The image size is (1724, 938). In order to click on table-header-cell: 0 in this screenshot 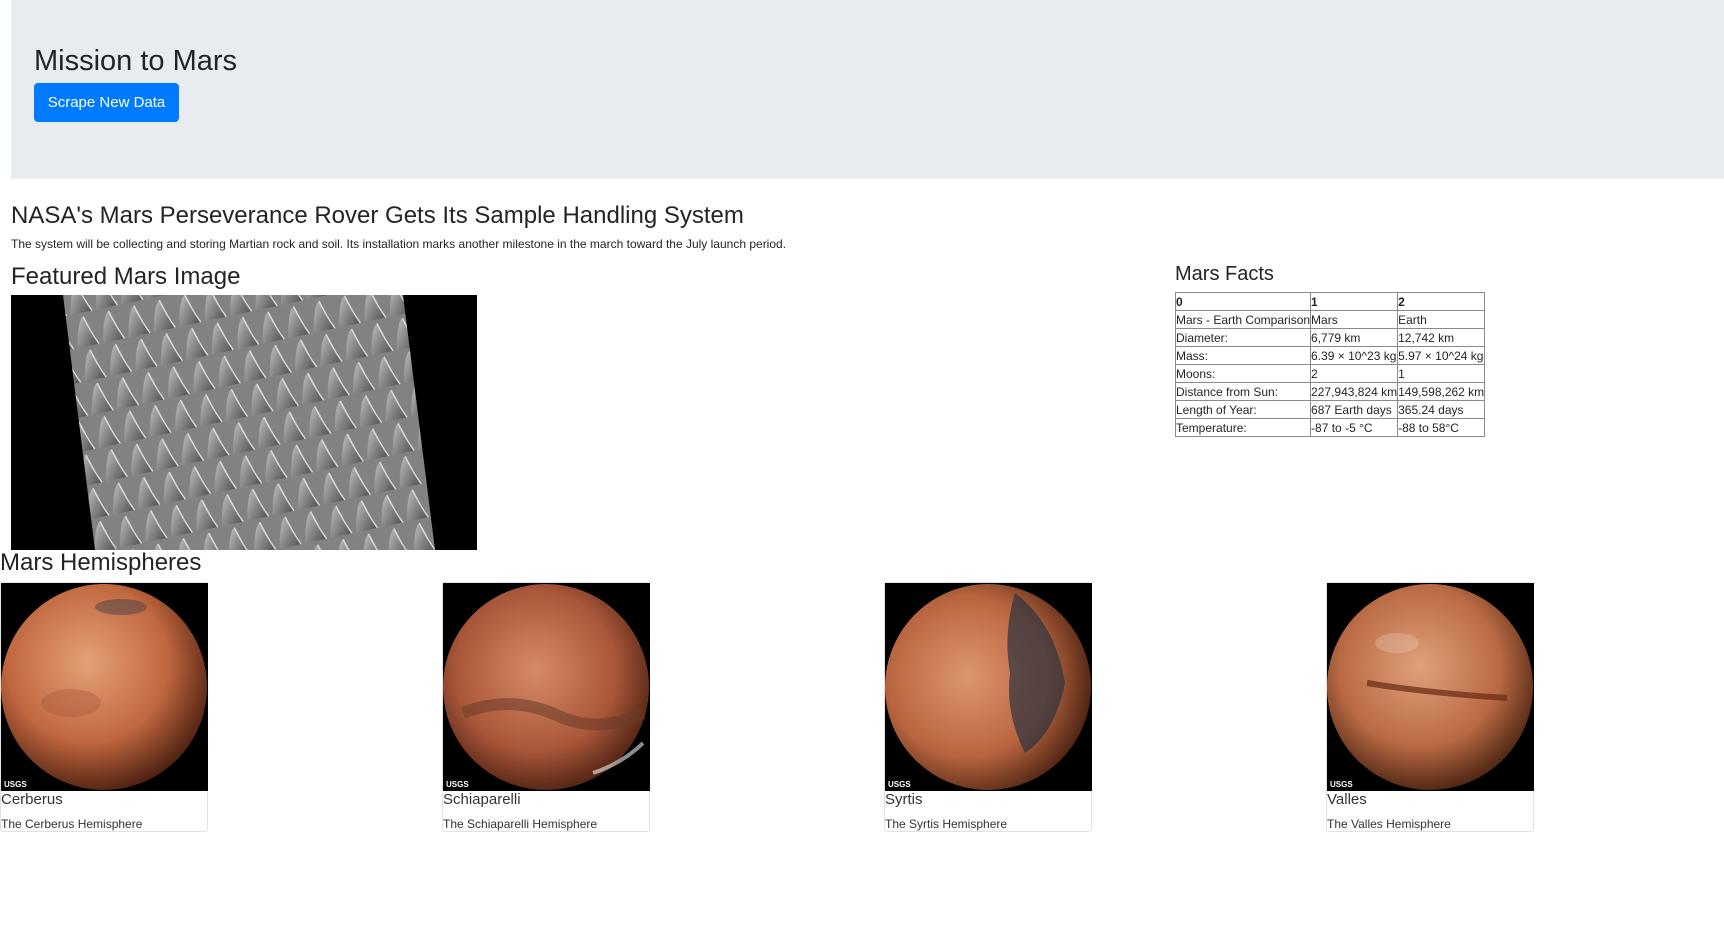, I will do `click(1243, 301)`.